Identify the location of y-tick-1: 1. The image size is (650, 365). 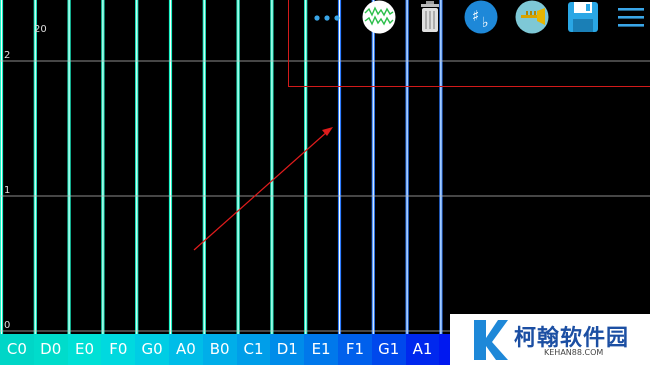
(7, 190).